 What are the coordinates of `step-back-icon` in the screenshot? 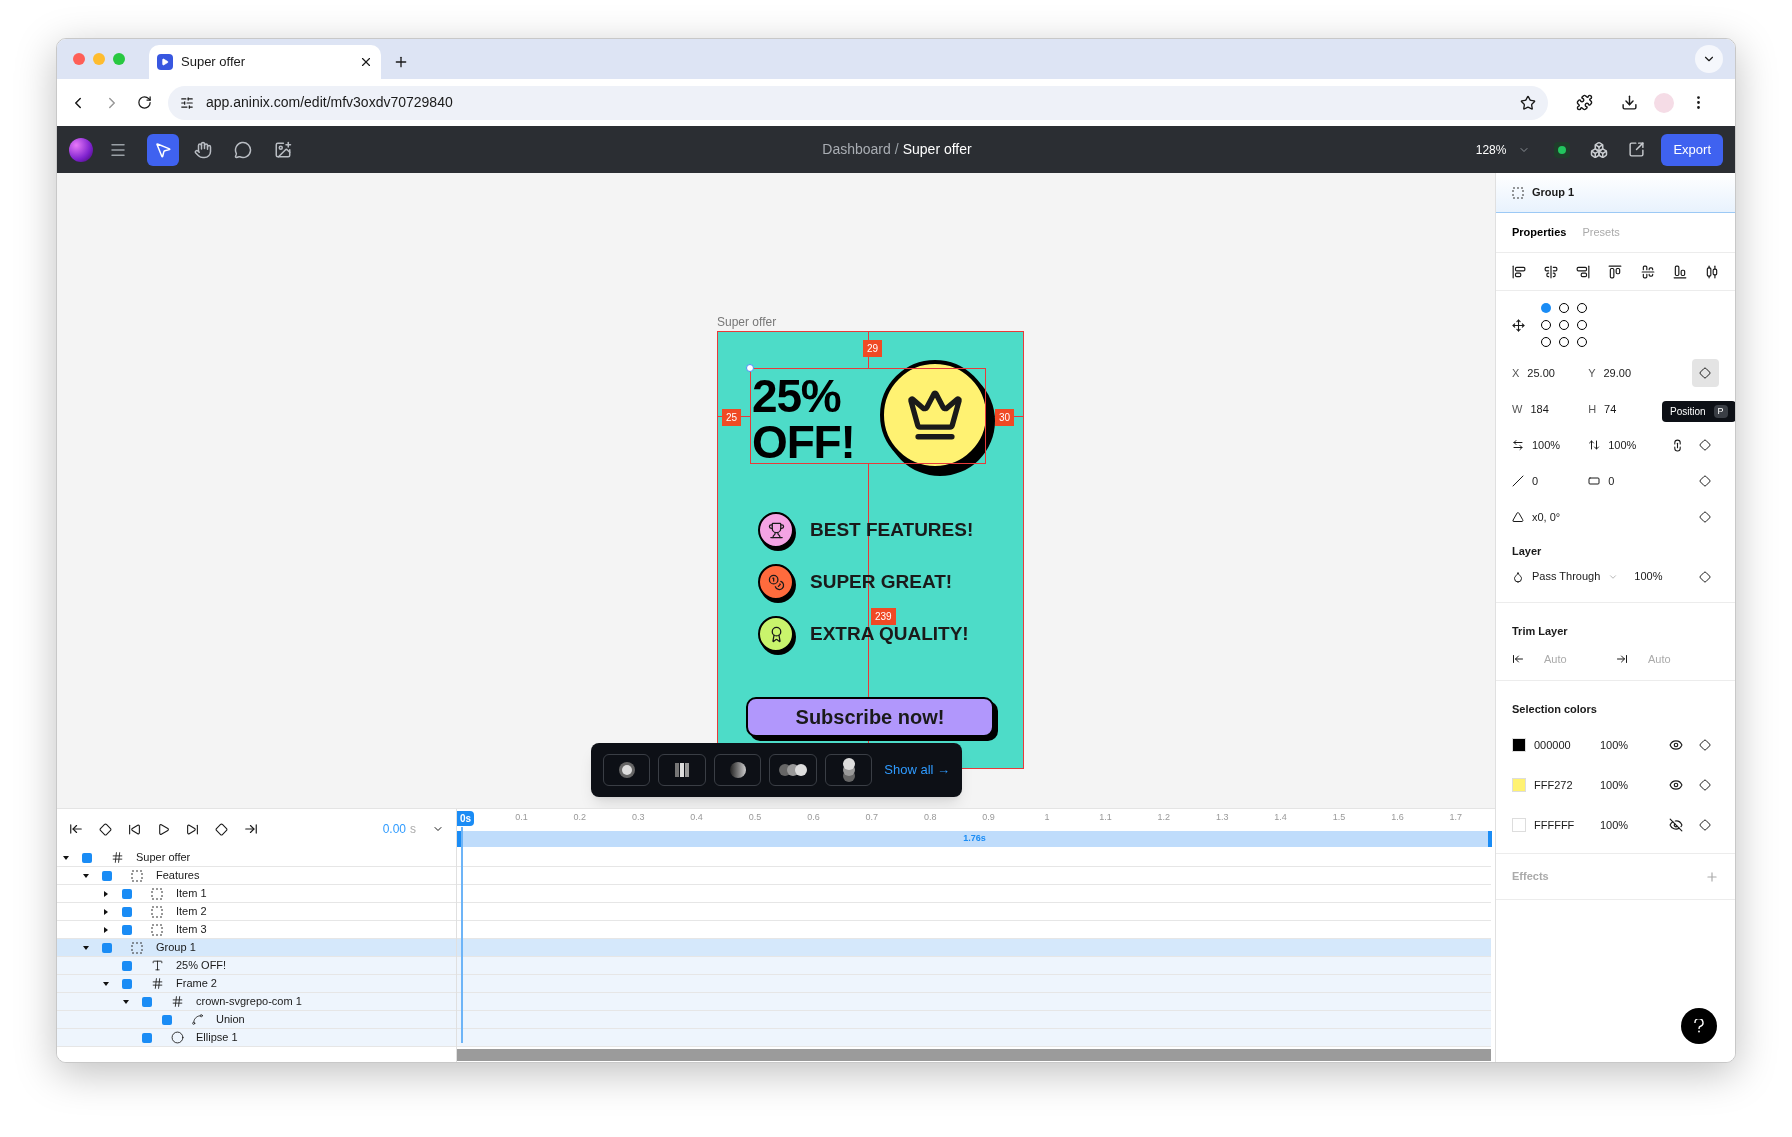 It's located at (134, 829).